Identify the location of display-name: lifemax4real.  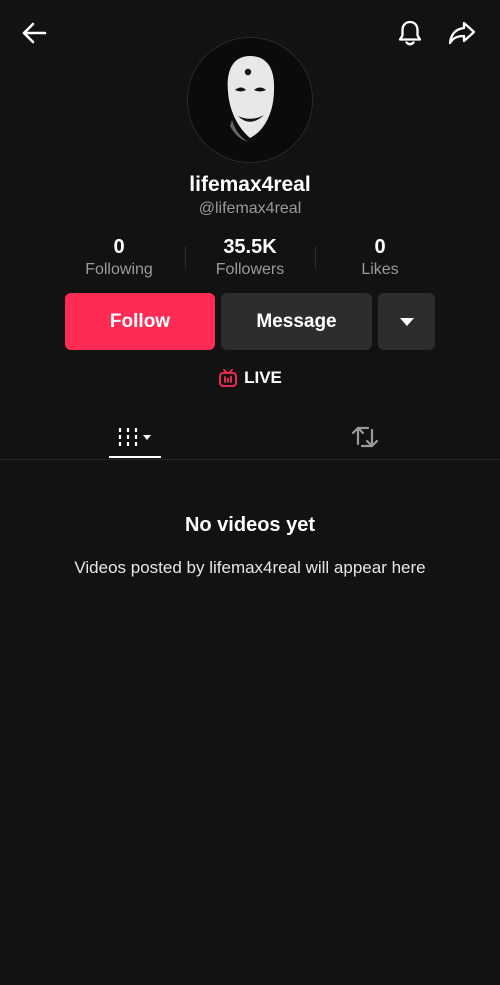
(250, 184).